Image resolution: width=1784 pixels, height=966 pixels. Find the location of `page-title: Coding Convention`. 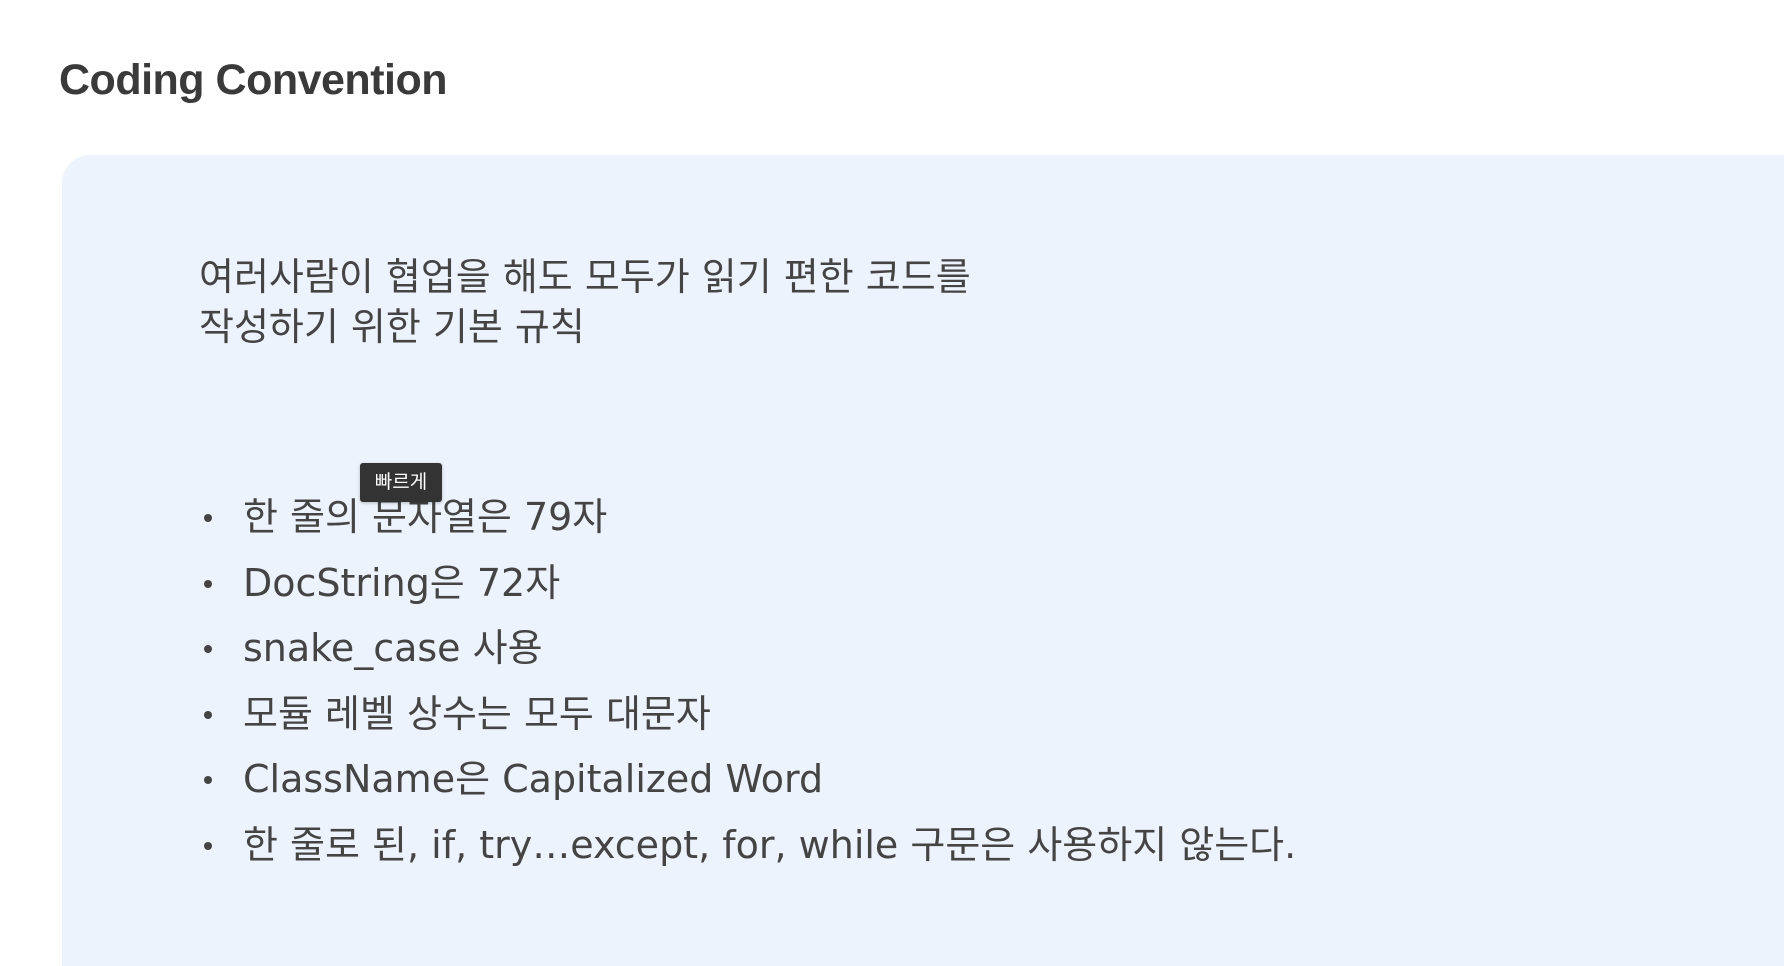

page-title: Coding Convention is located at coordinates (253, 80).